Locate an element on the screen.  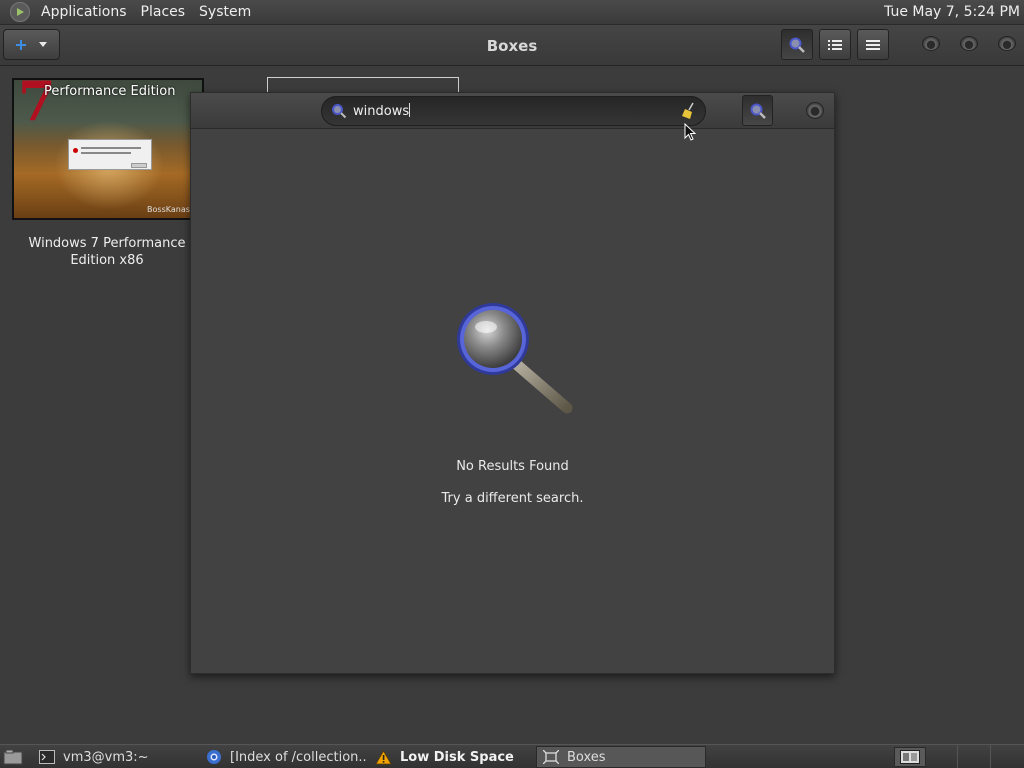
warning-icon is located at coordinates (383, 756).